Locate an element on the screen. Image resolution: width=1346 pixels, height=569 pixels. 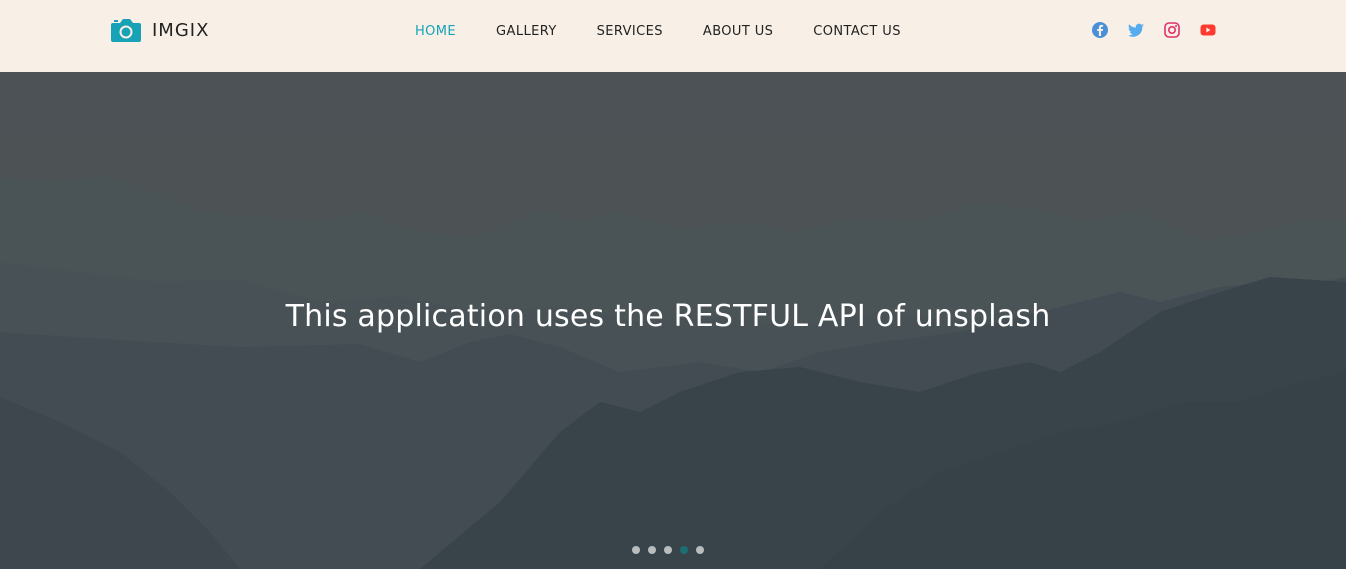
camera-icon is located at coordinates (126, 30).